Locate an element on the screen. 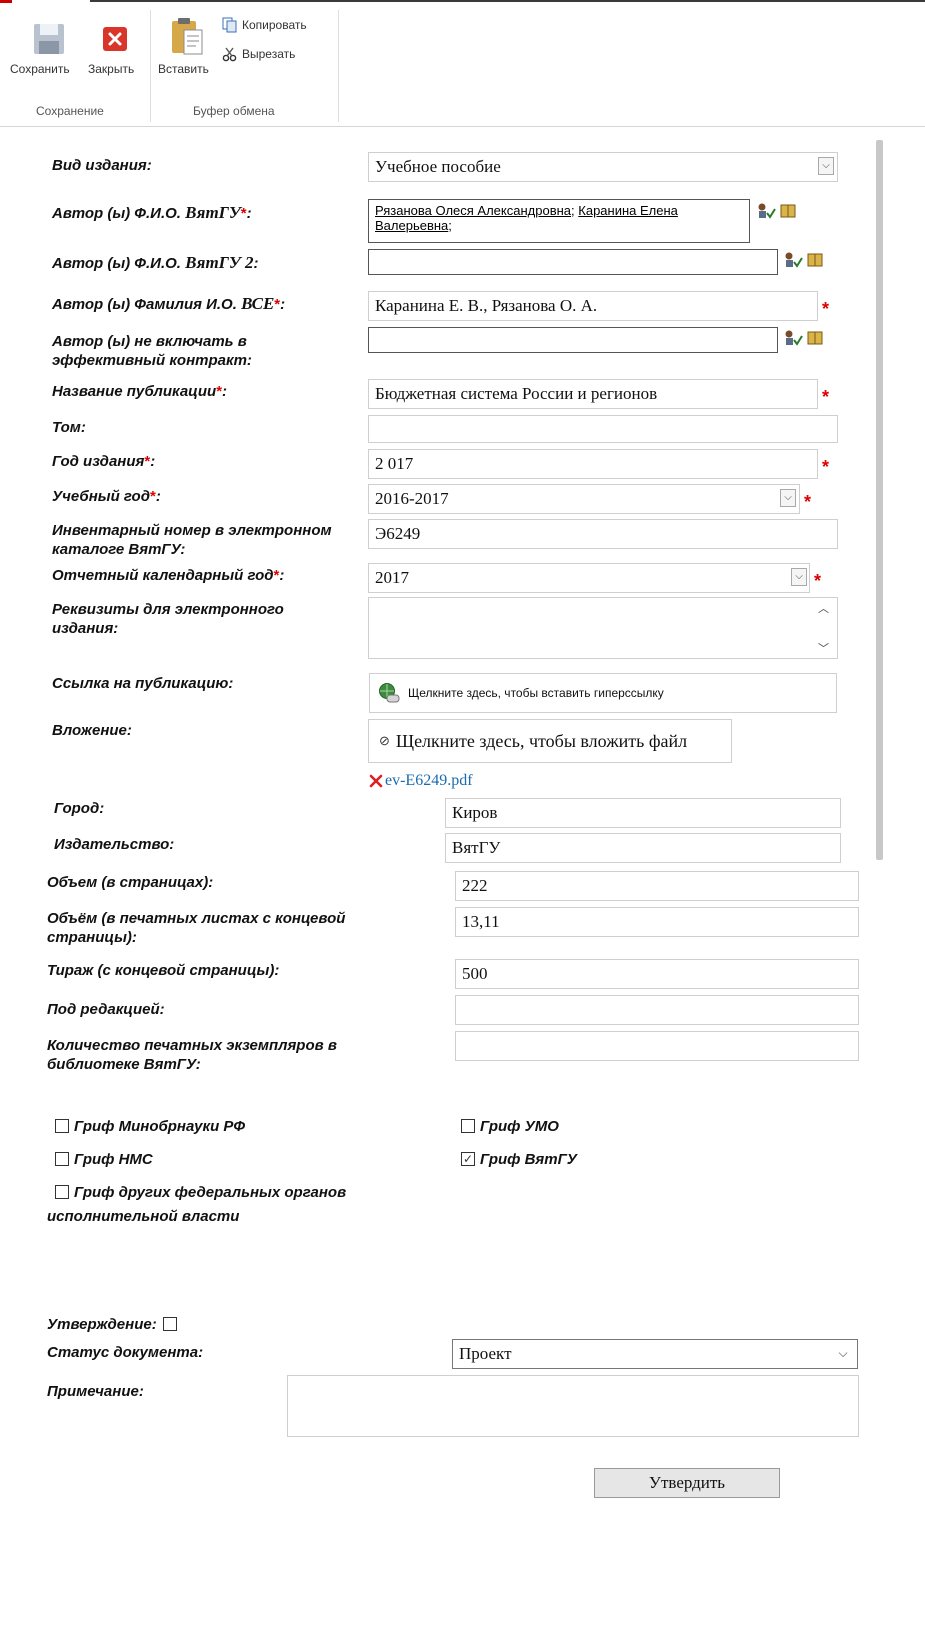 This screenshot has height=1642, width=925. ribbon-group-clipboard-label: Буфер обмена is located at coordinates (234, 111).